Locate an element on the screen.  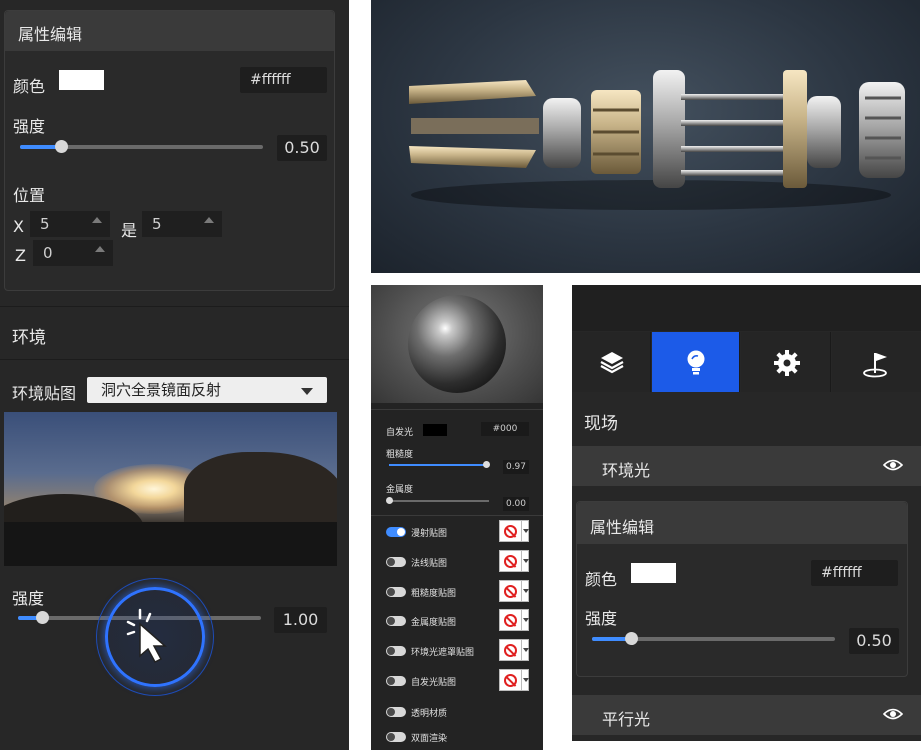
metalness-slider-track is located at coordinates (439, 501).